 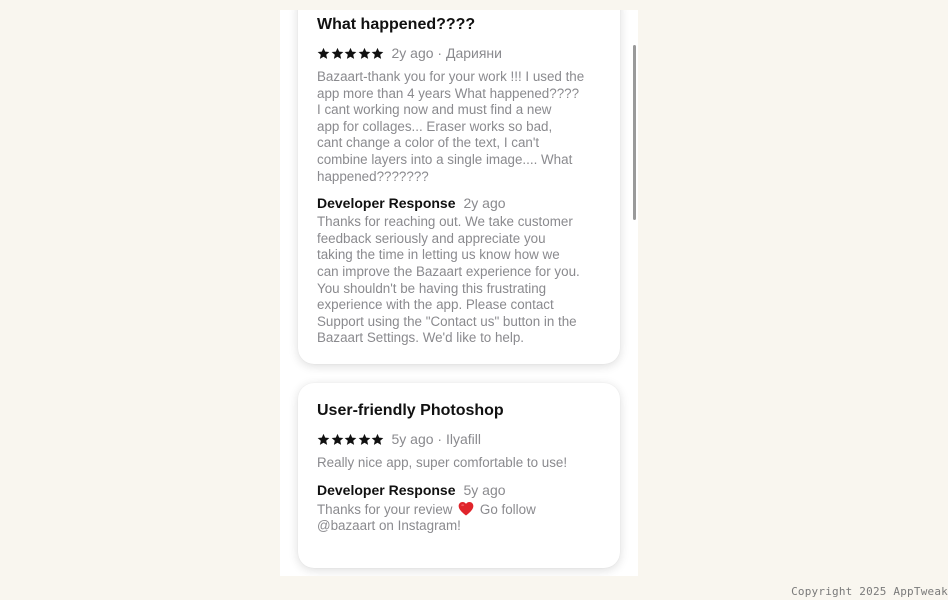 I want to click on developer-response-header: Developer Response 2y ago, so click(x=459, y=203).